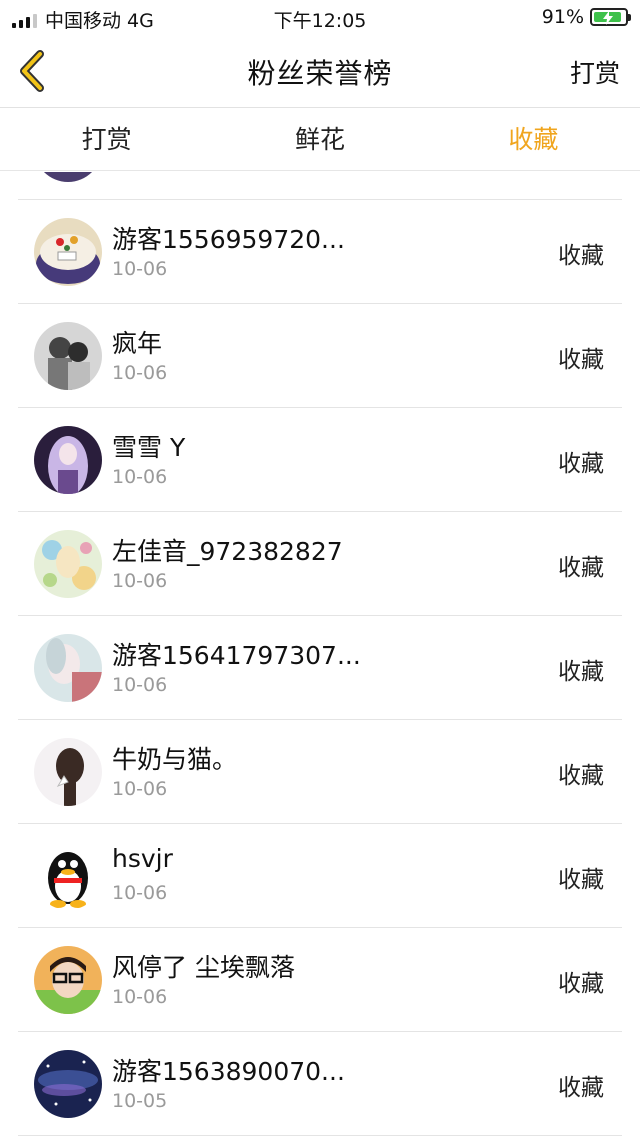 The width and height of the screenshot is (640, 1139). Describe the element at coordinates (68, 772) in the screenshot. I see `girl-back-avatar` at that location.